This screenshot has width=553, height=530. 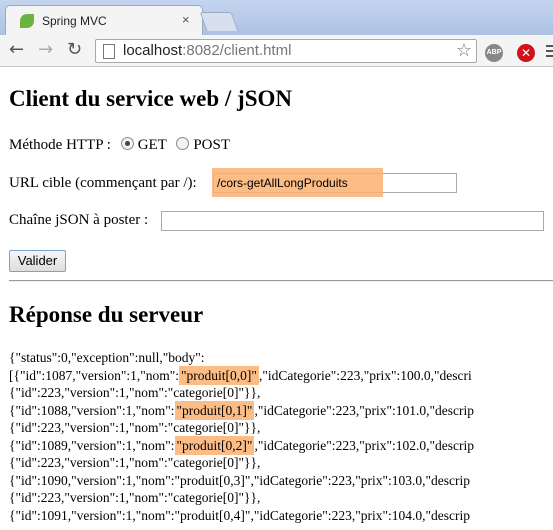 What do you see at coordinates (219, 375) in the screenshot?
I see `product-name-highlight: "produit[0,0]"` at bounding box center [219, 375].